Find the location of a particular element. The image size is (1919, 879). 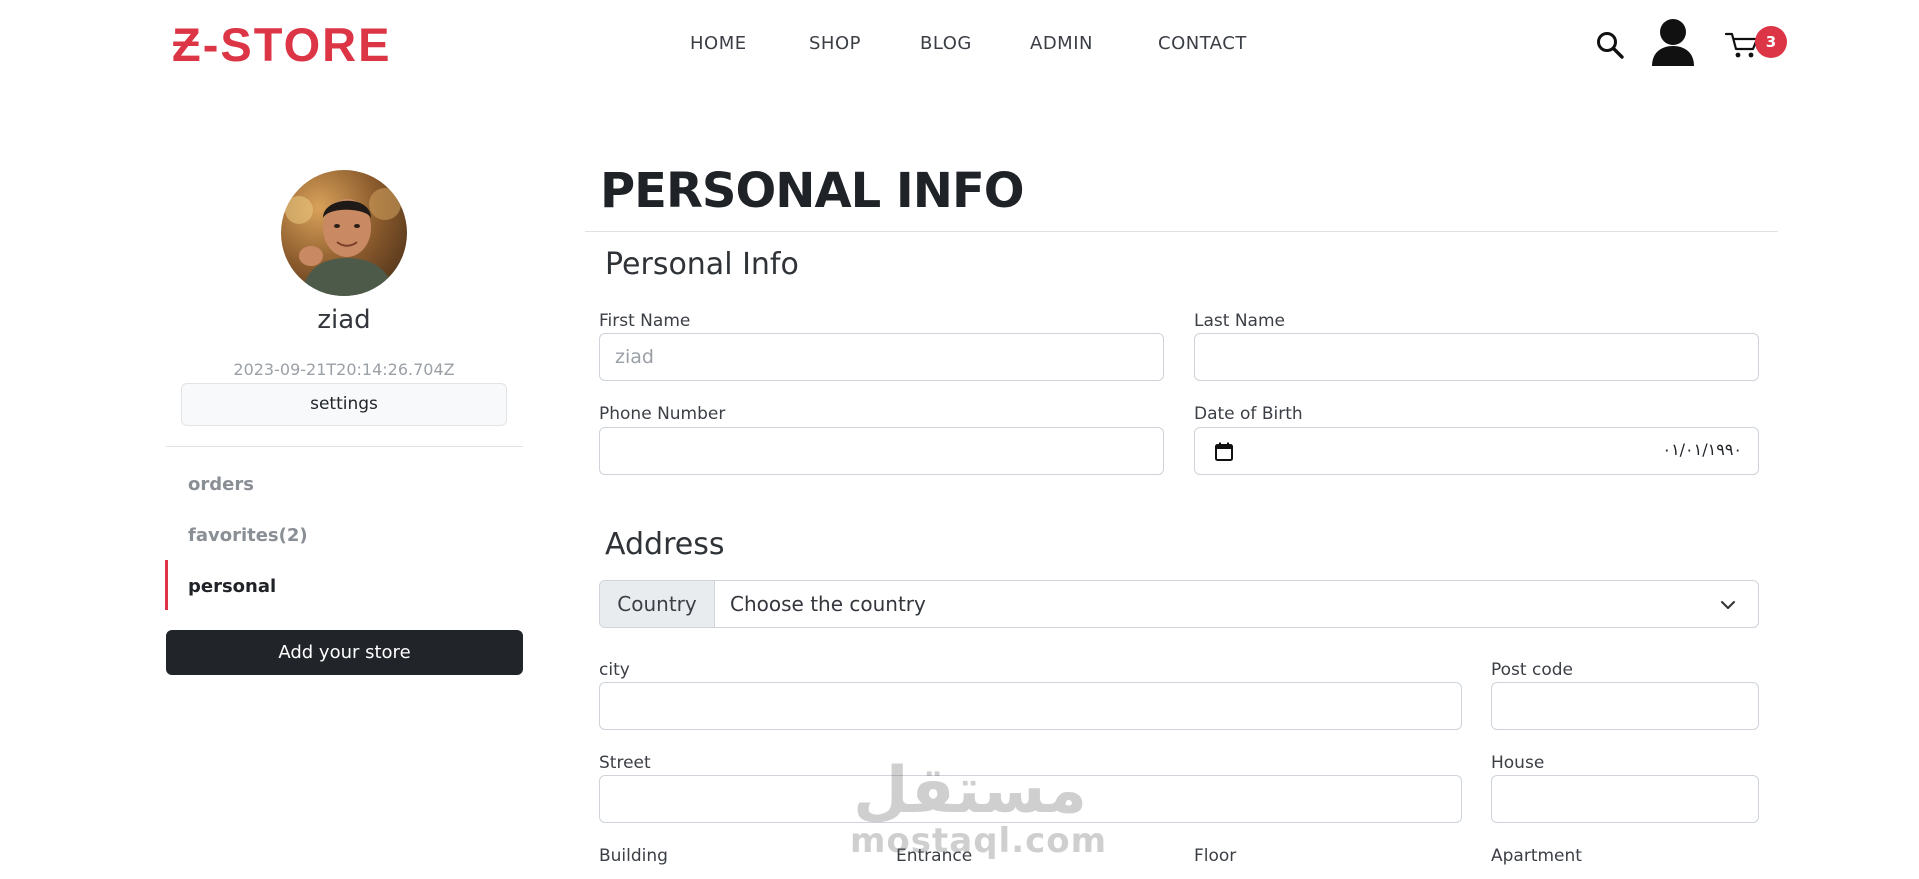

nav-home: HOME is located at coordinates (718, 44).